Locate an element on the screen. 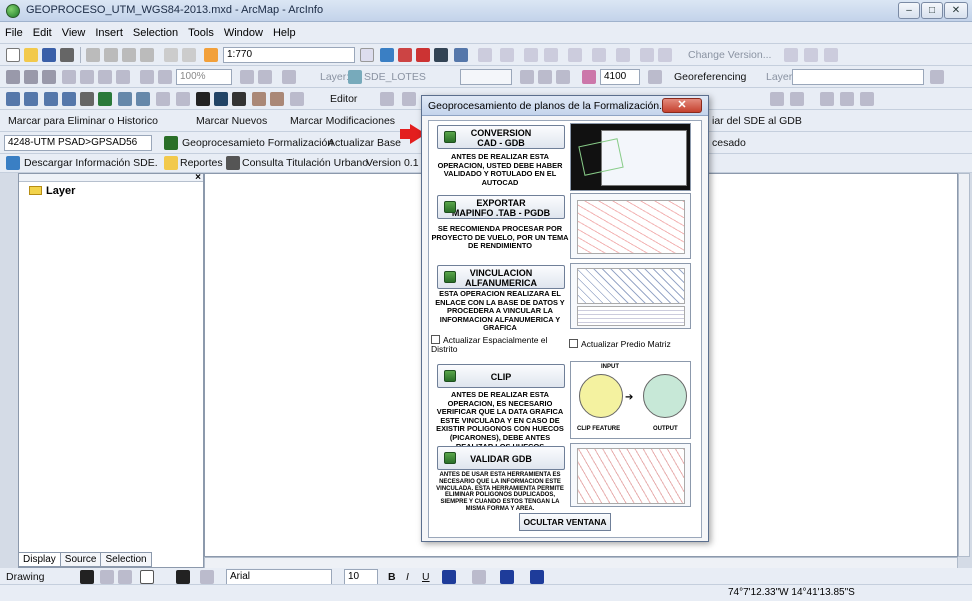  layer-dropdown is located at coordinates (486, 77).